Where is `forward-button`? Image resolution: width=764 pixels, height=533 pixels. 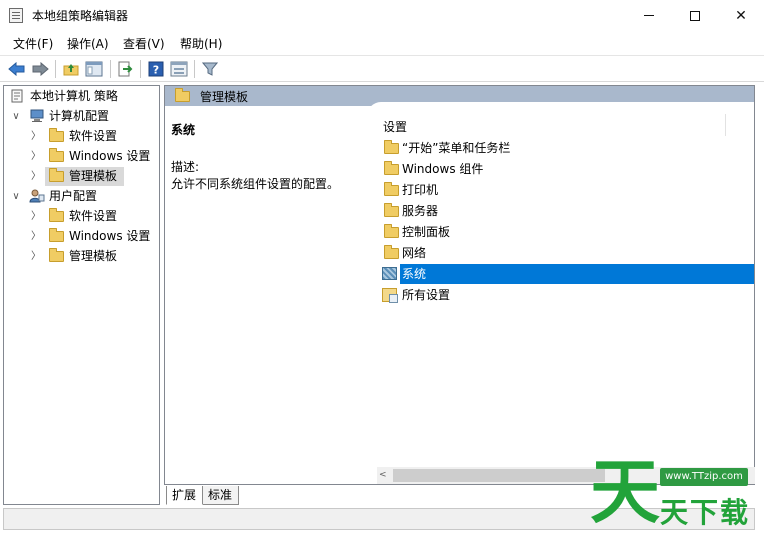
forward-button is located at coordinates (40, 69).